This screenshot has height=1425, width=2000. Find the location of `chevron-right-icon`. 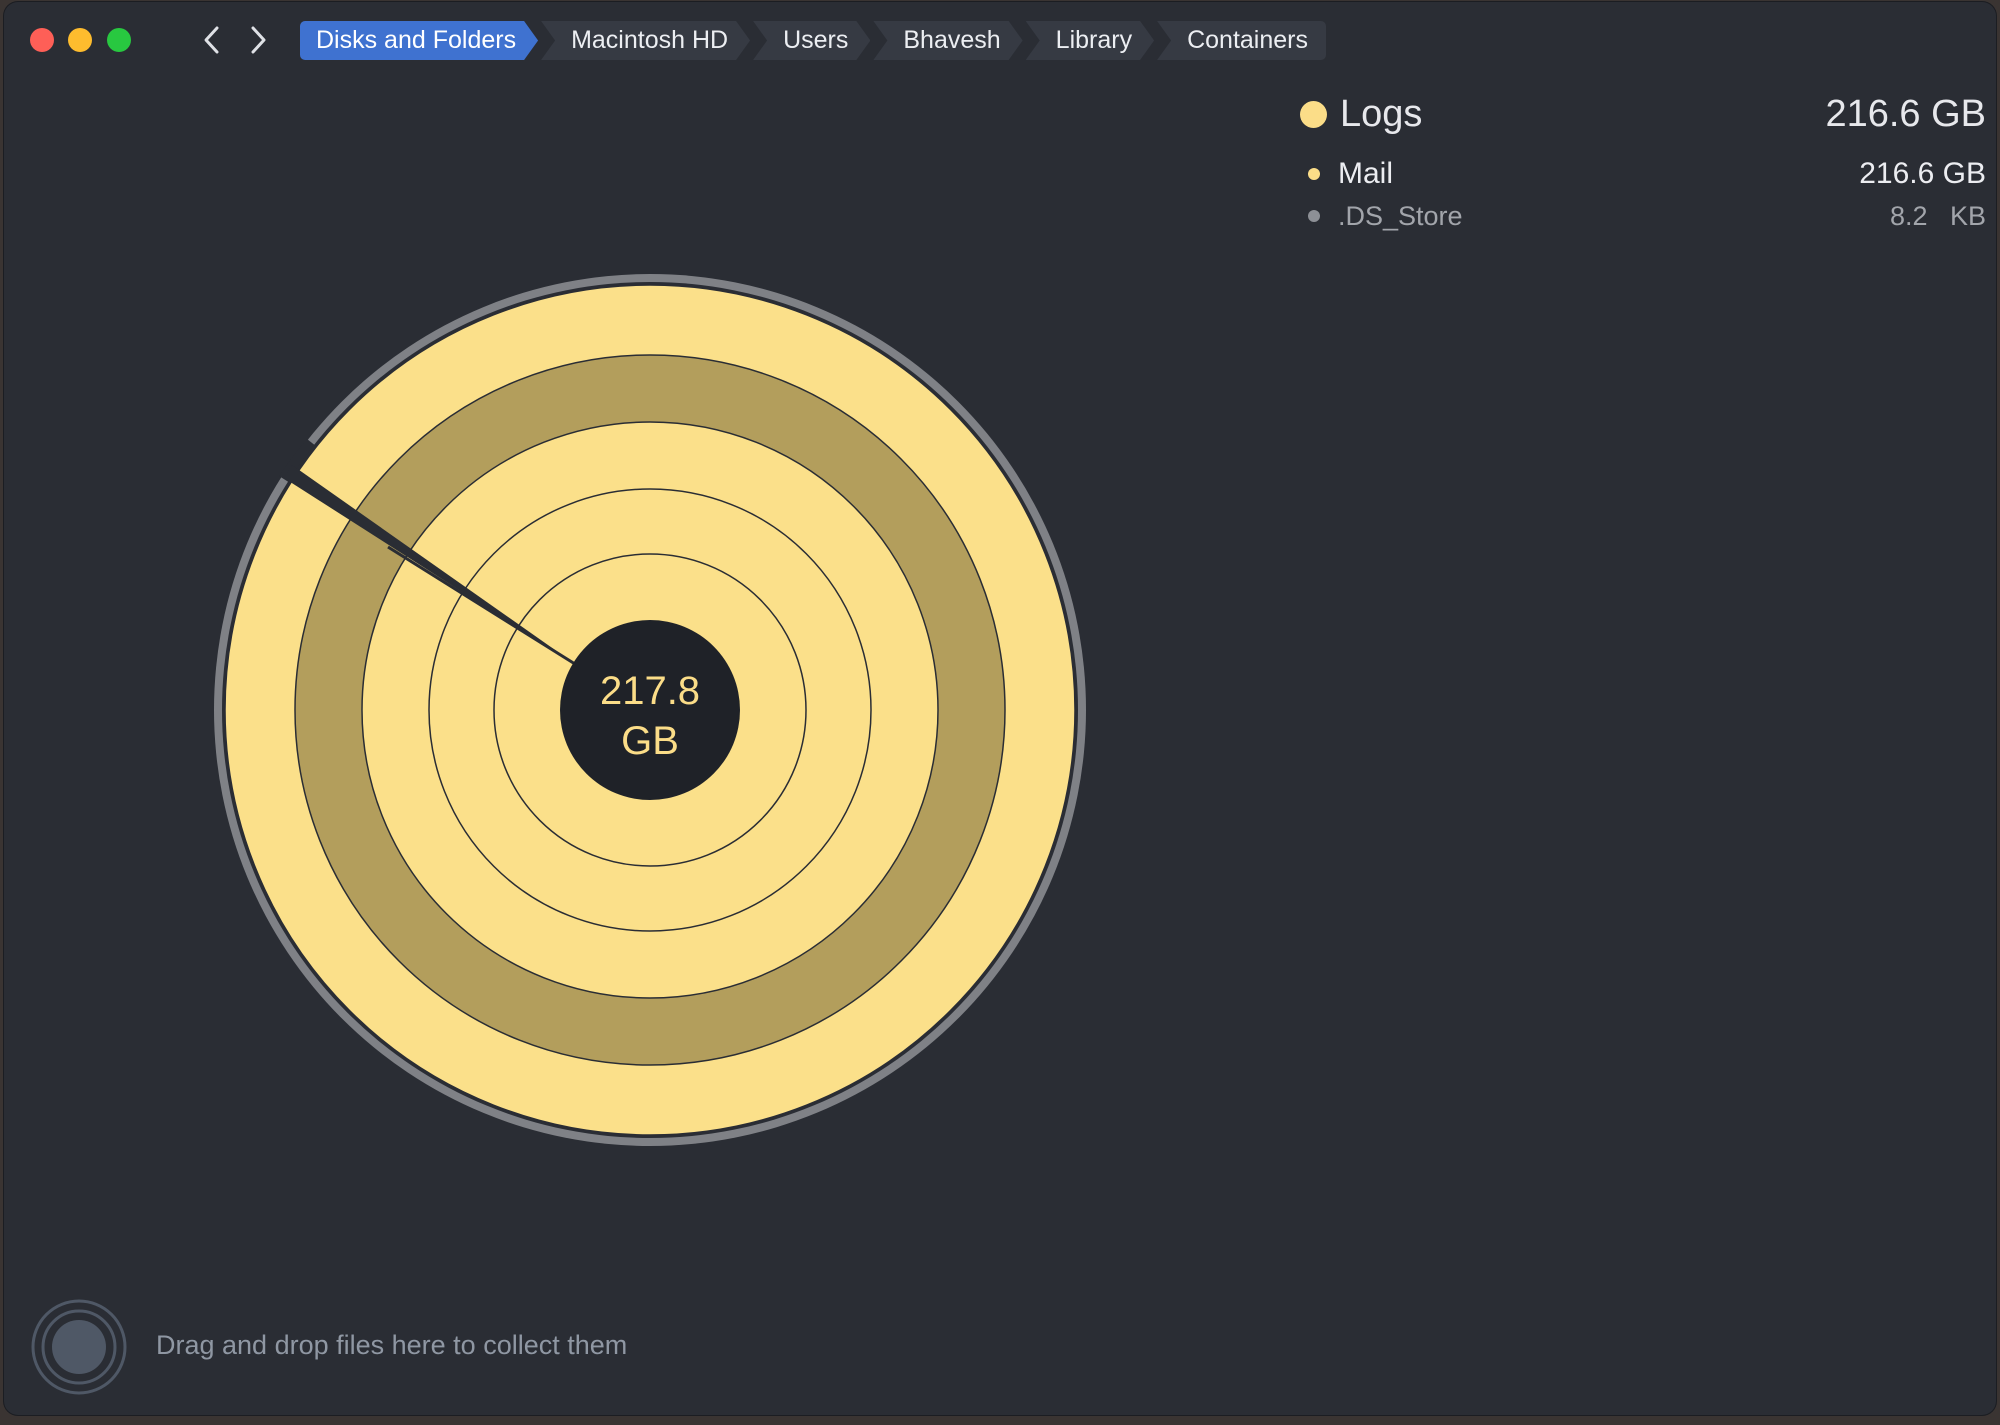

chevron-right-icon is located at coordinates (258, 40).